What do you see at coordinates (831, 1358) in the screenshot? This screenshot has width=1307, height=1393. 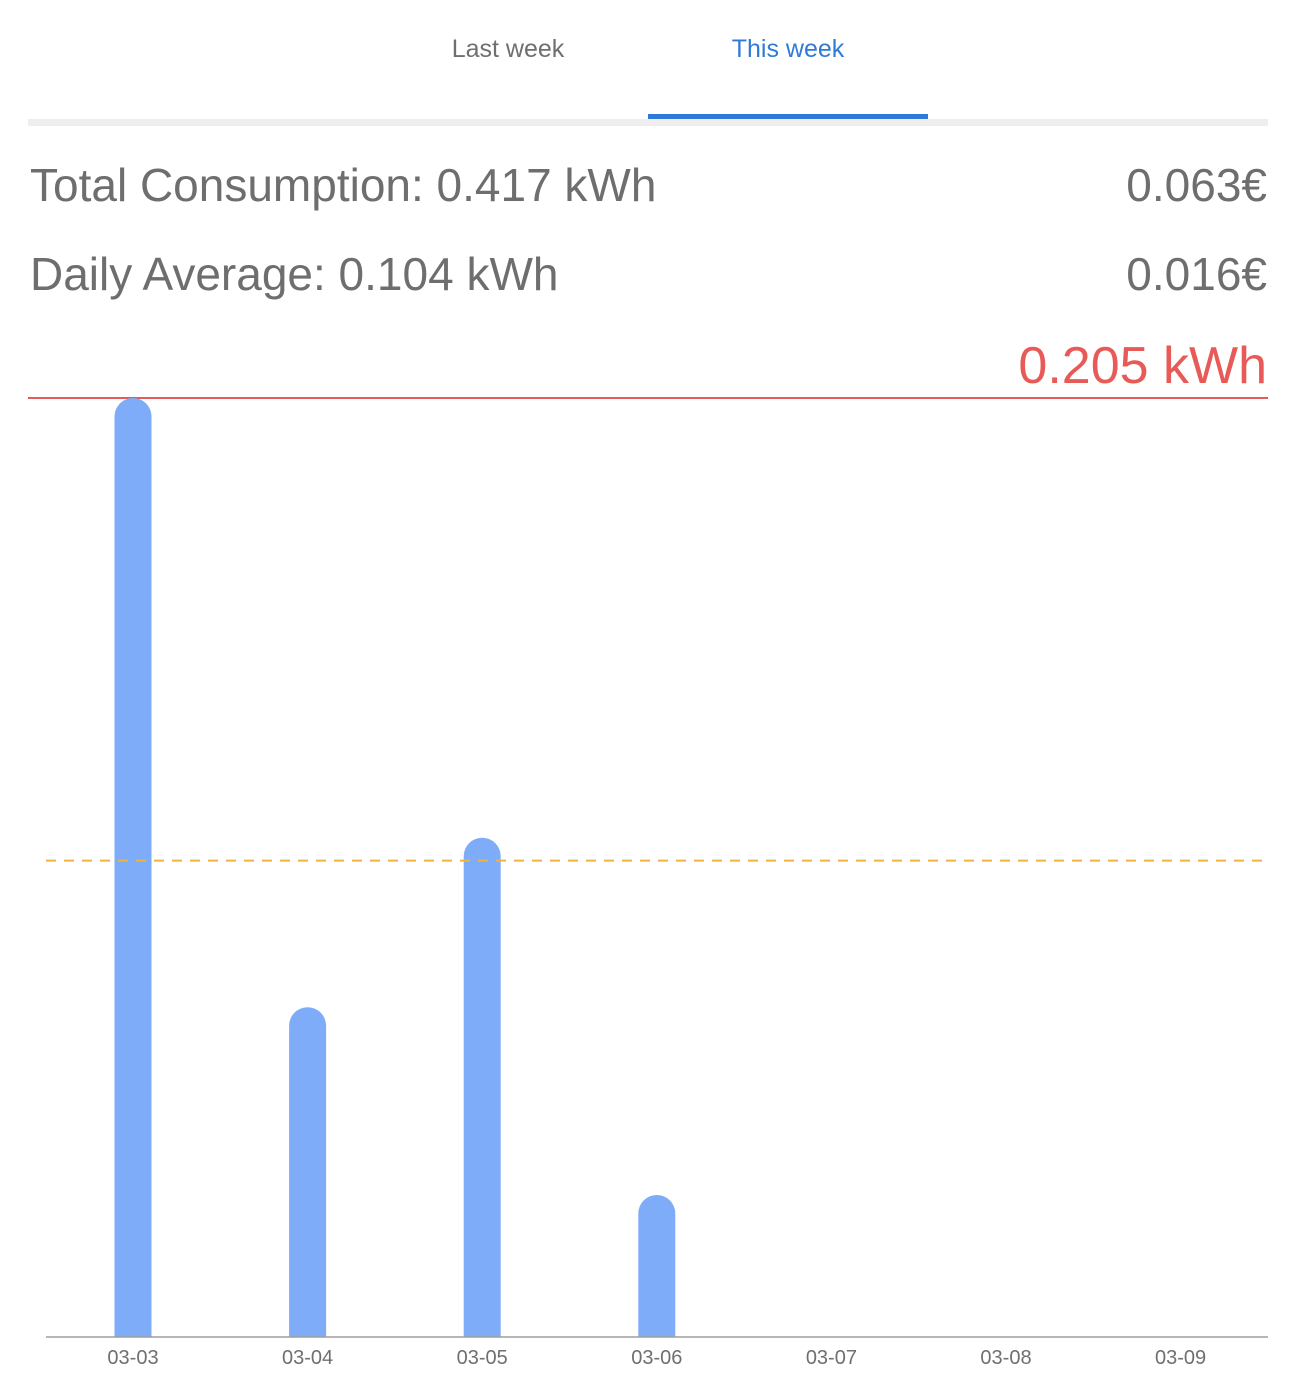 I see `x-tick-label: 03-07` at bounding box center [831, 1358].